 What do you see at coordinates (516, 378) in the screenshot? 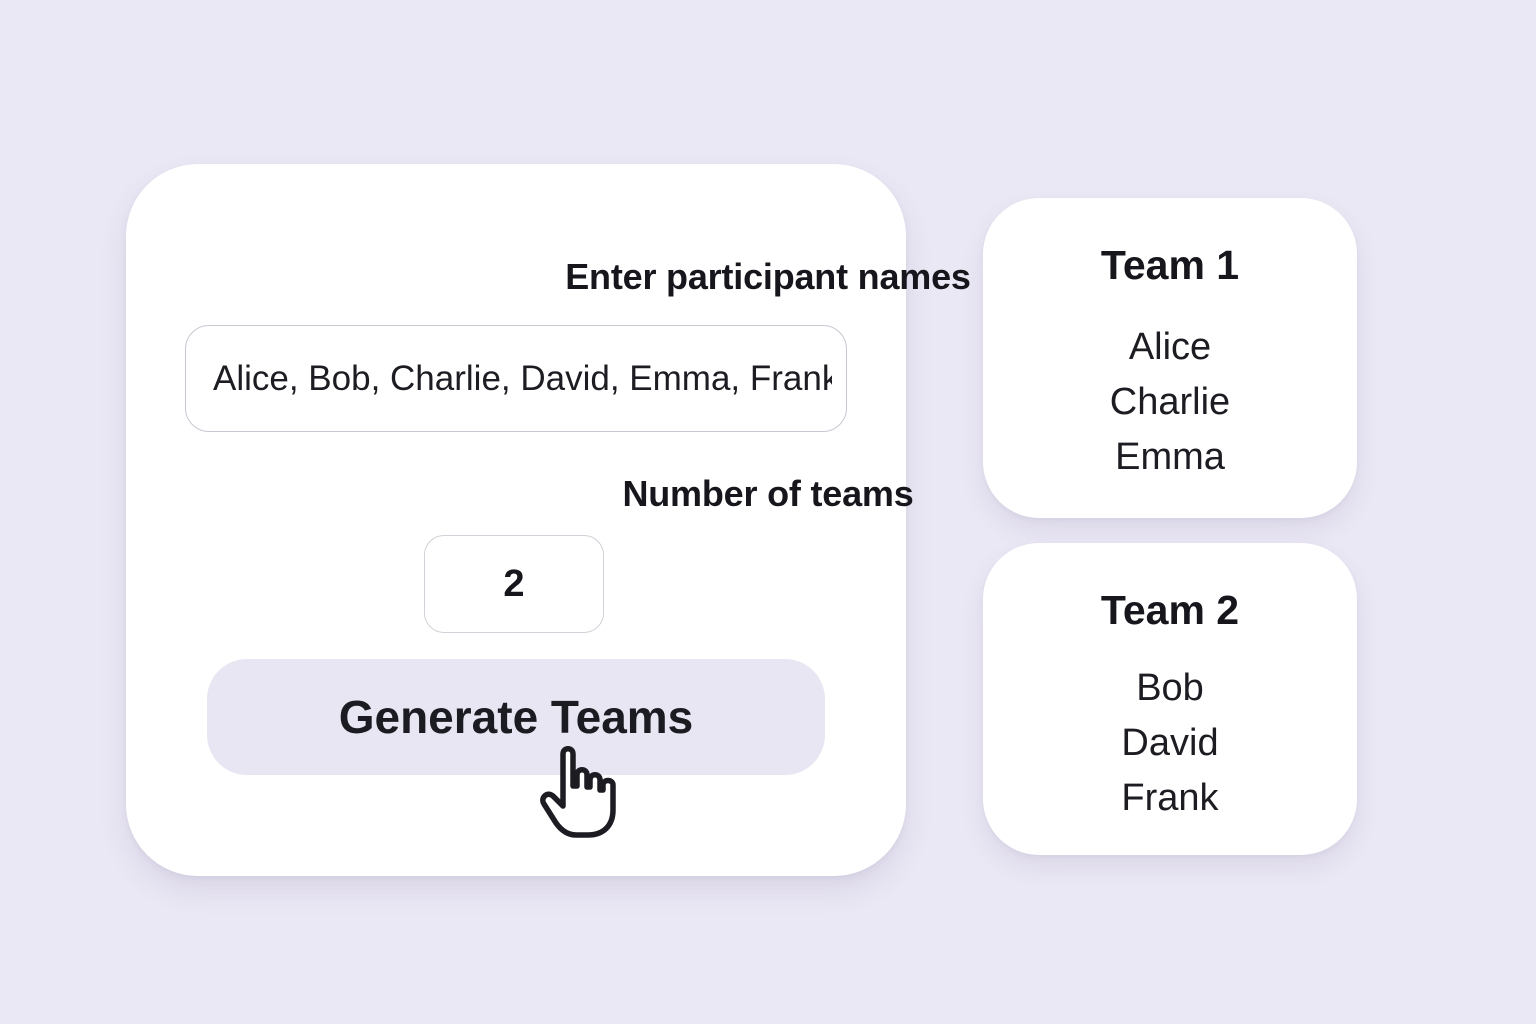
I see `names-input` at bounding box center [516, 378].